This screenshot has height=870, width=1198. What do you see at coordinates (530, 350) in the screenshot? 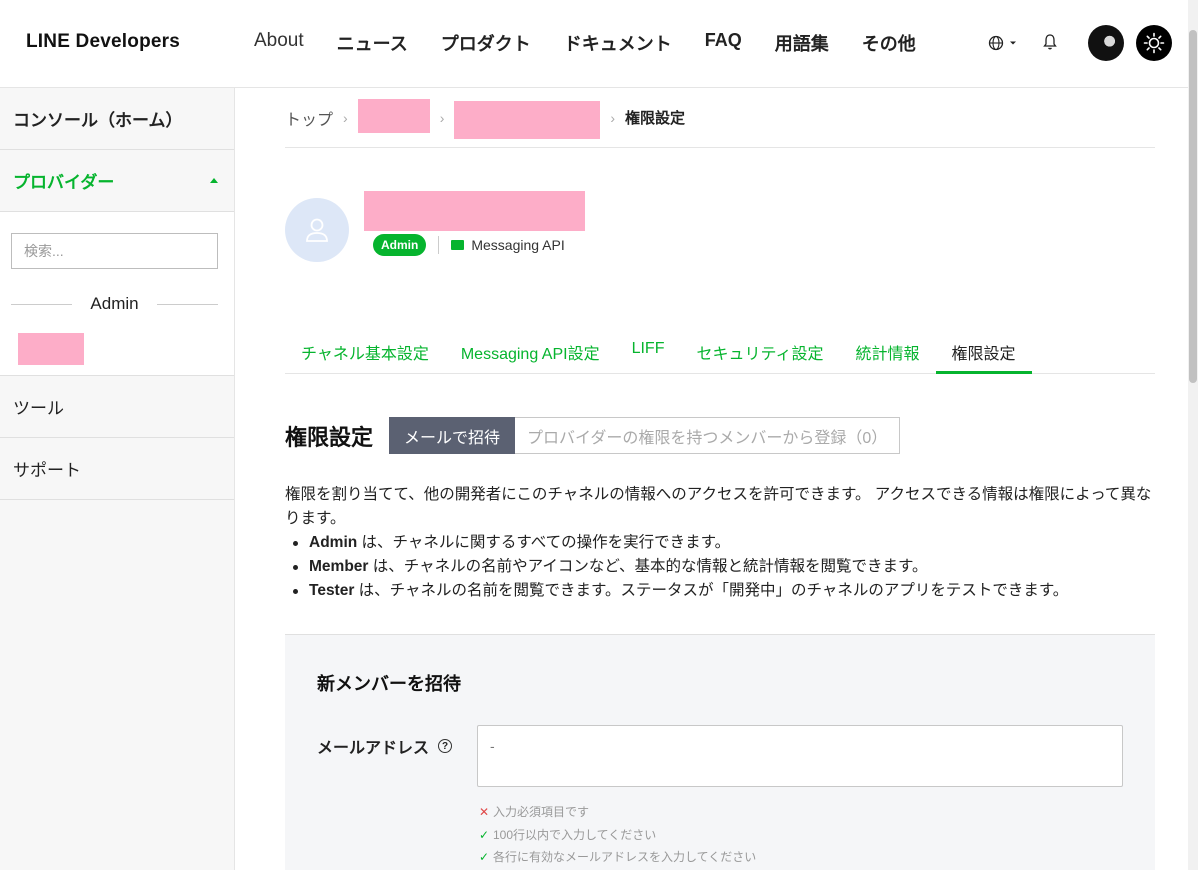
I see `tab-messaging-api: Messaging API設定` at bounding box center [530, 350].